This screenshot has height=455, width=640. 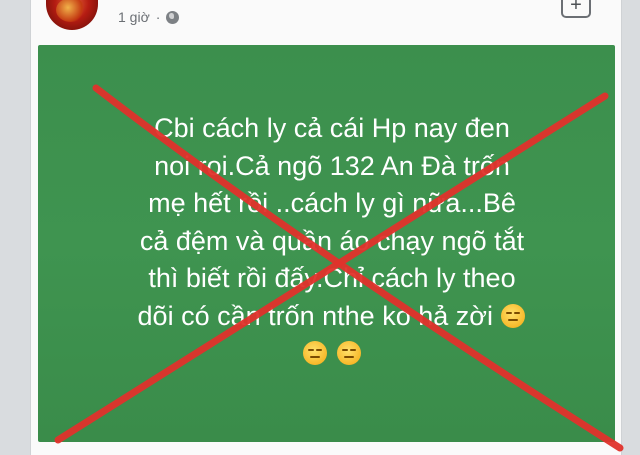 What do you see at coordinates (173, 17) in the screenshot?
I see `globe-icon` at bounding box center [173, 17].